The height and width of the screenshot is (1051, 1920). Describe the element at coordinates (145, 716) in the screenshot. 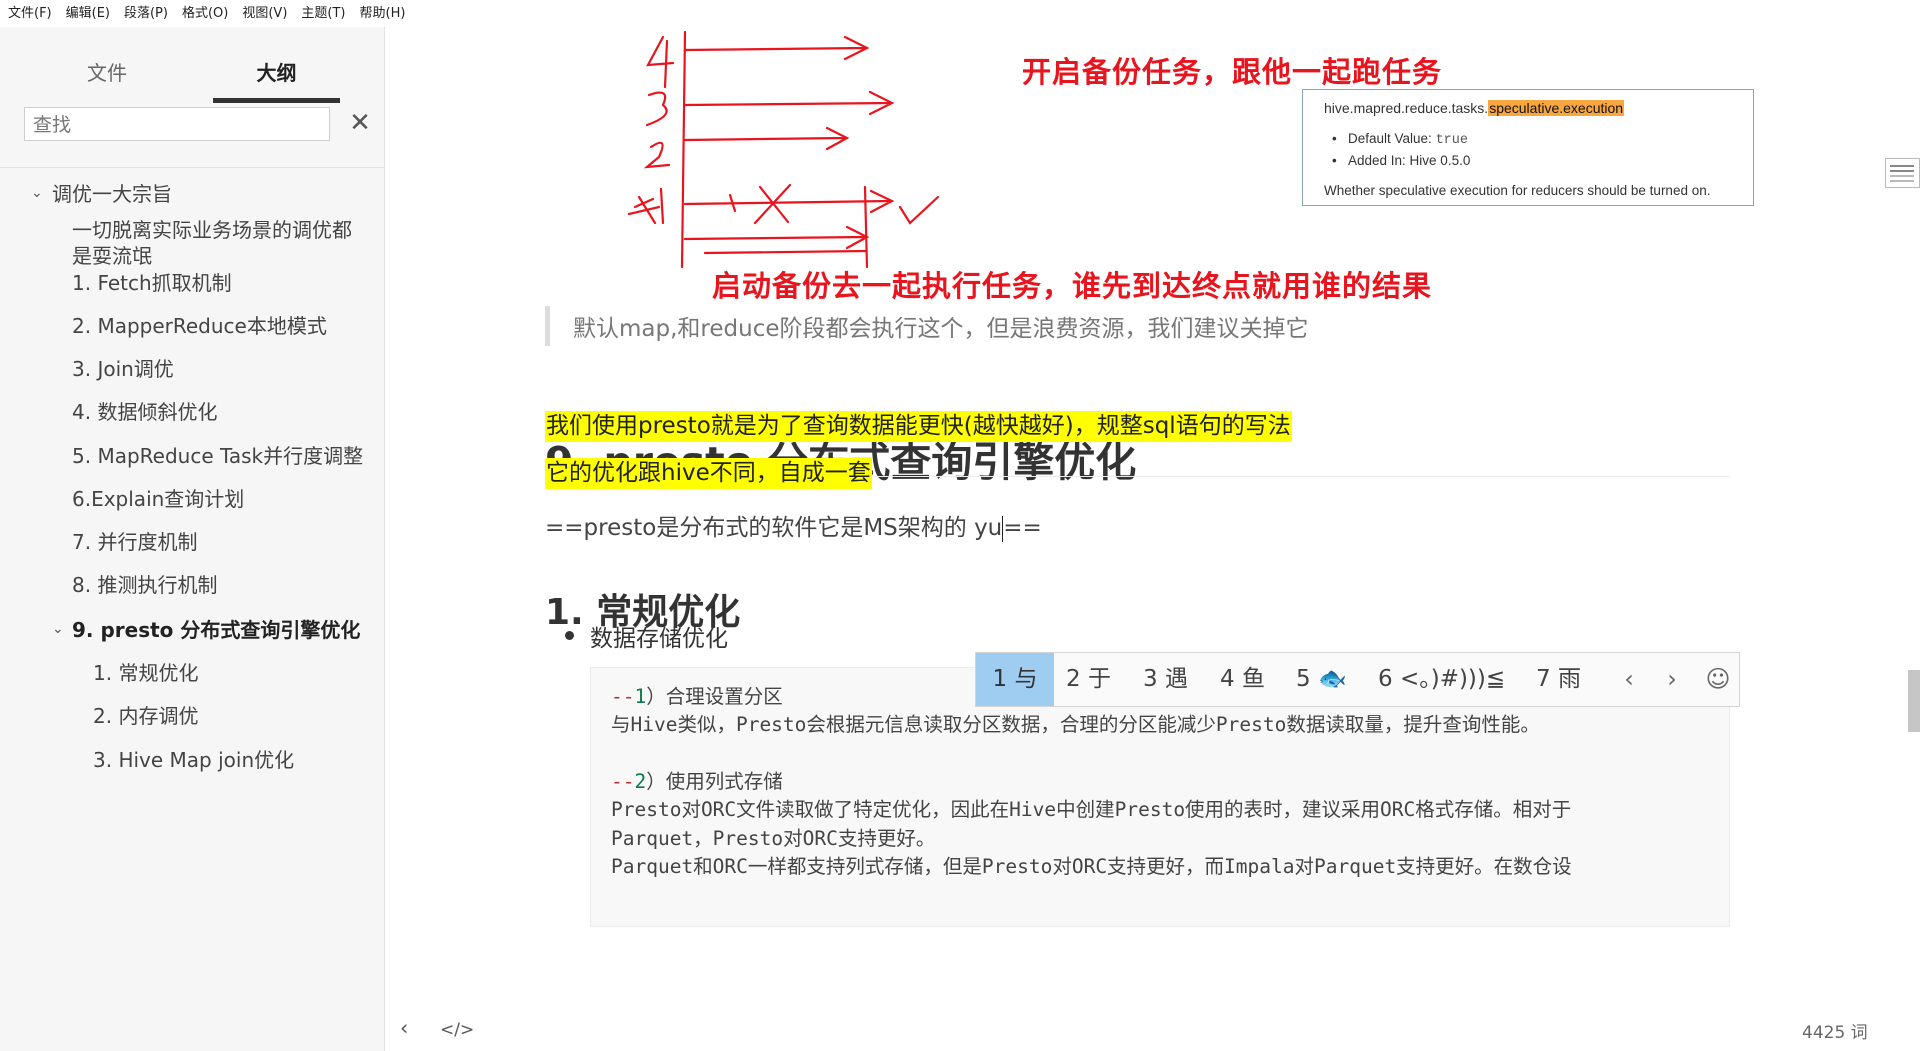

I see `outline-item: 2. 内存调优` at that location.